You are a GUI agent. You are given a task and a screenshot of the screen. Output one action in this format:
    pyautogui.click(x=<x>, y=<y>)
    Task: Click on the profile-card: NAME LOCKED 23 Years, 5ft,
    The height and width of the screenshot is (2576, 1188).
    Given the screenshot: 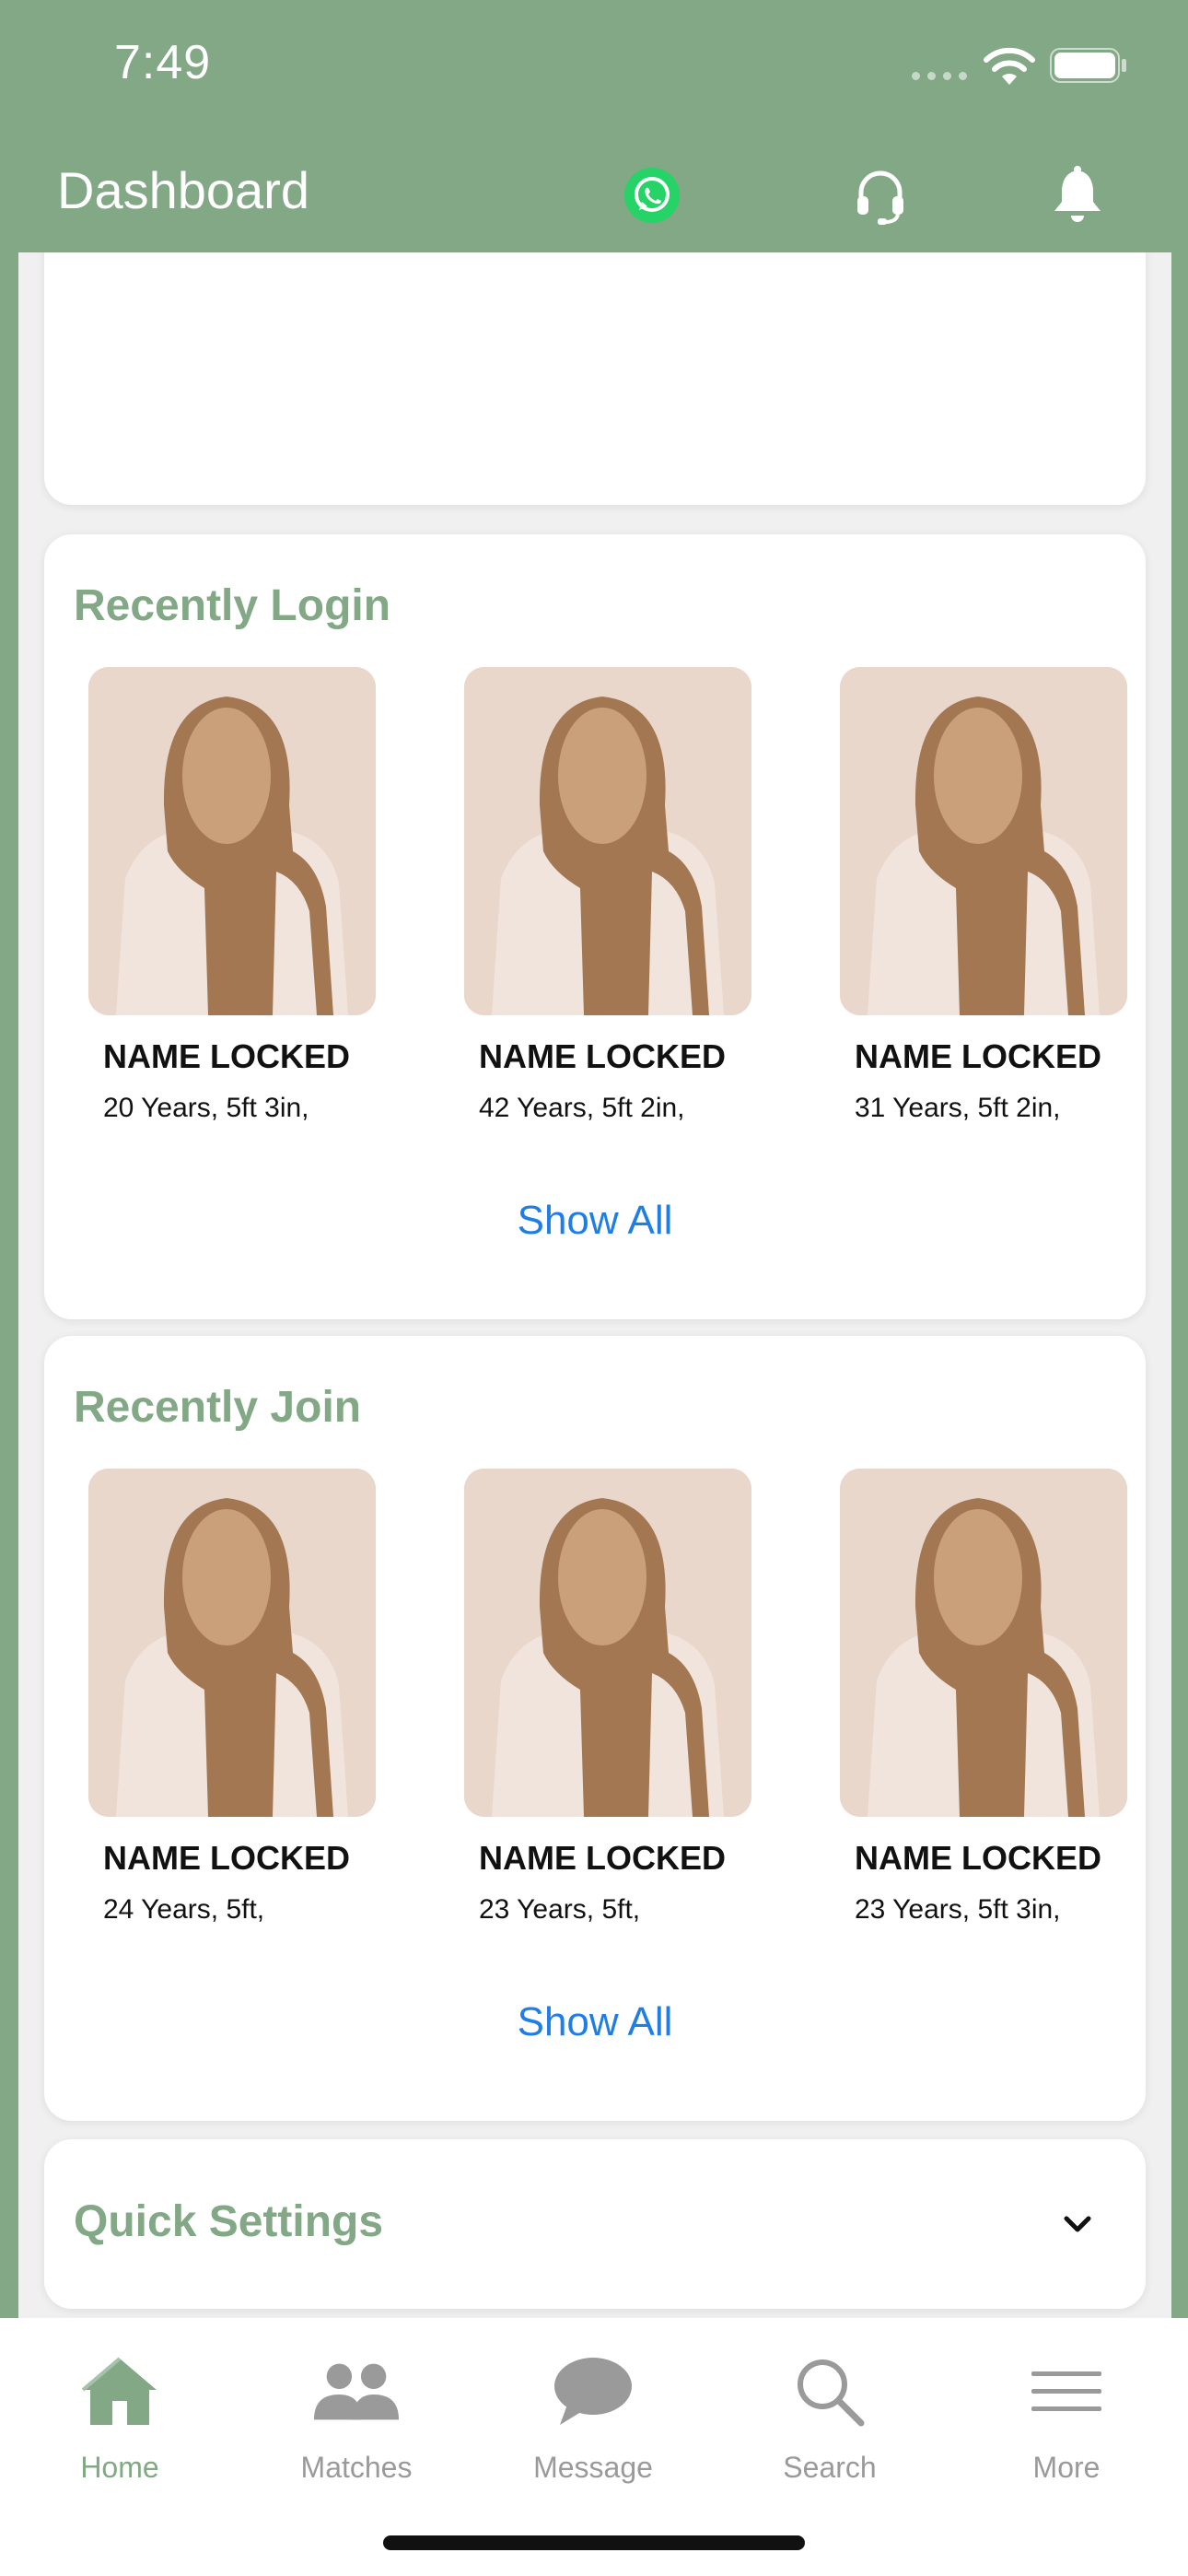 What is the action you would take?
    pyautogui.click(x=611, y=1697)
    